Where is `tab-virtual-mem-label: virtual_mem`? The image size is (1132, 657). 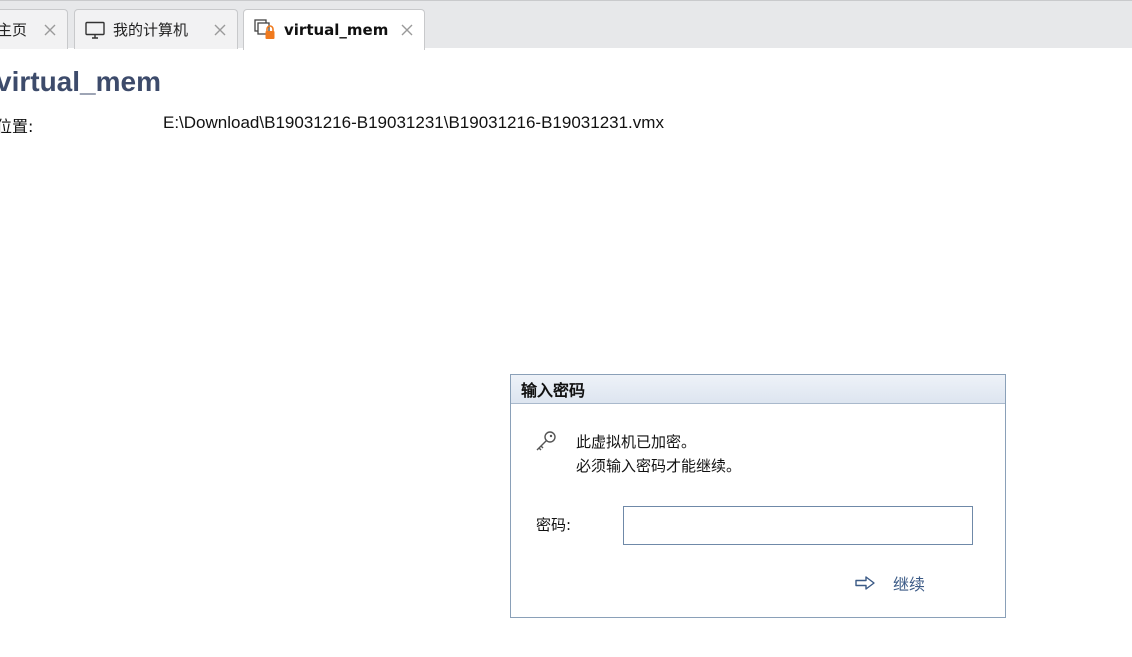
tab-virtual-mem-label: virtual_mem is located at coordinates (336, 30).